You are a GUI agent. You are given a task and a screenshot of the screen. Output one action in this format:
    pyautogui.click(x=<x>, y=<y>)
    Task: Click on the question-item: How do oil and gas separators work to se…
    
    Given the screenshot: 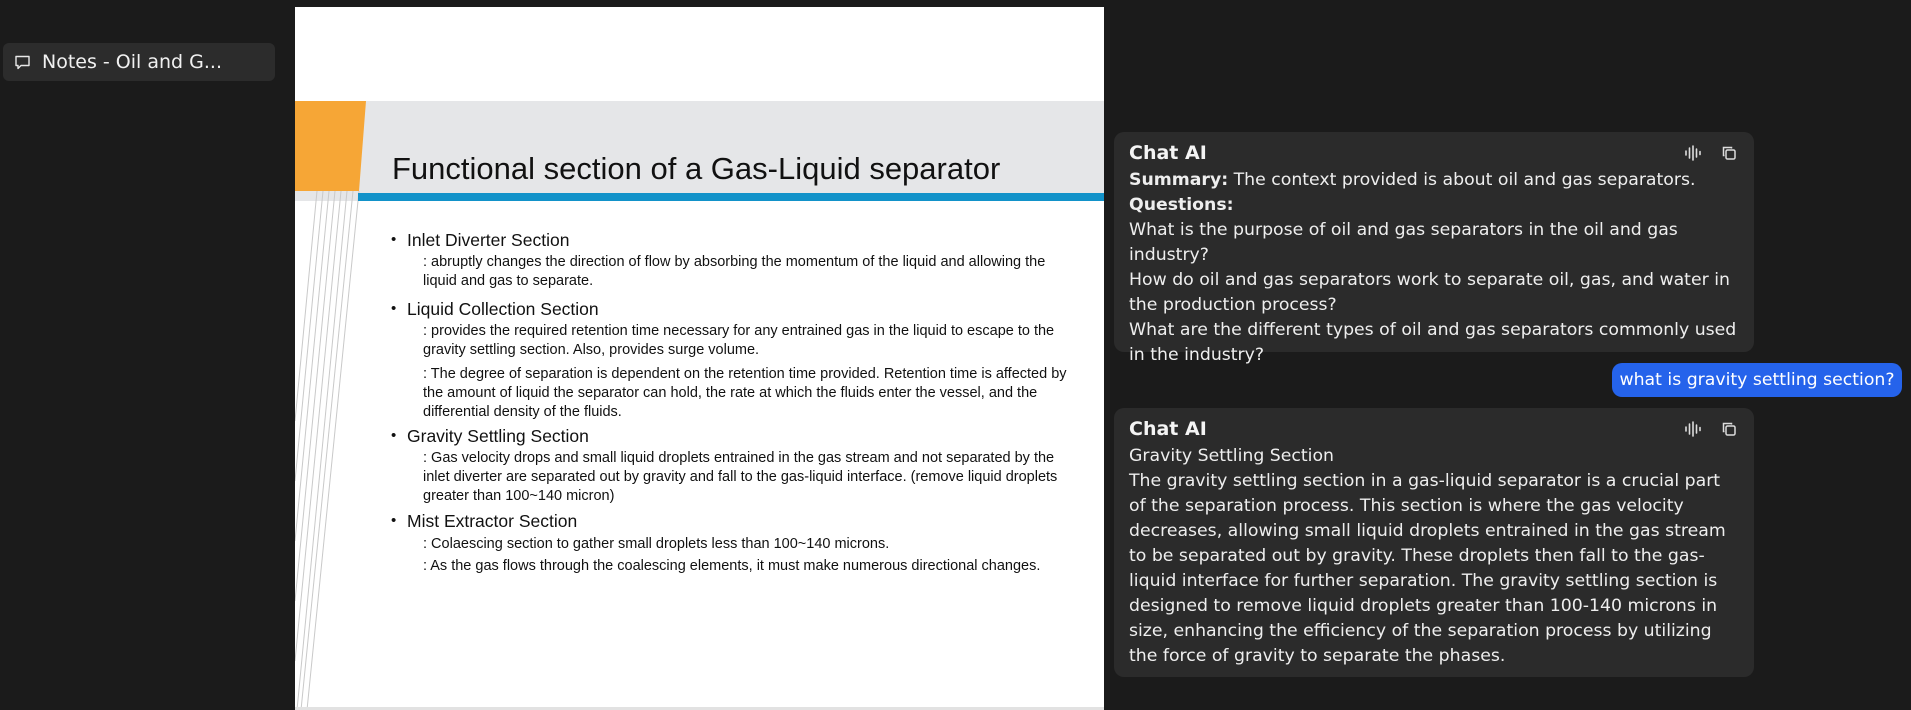 What is the action you would take?
    pyautogui.click(x=1429, y=292)
    